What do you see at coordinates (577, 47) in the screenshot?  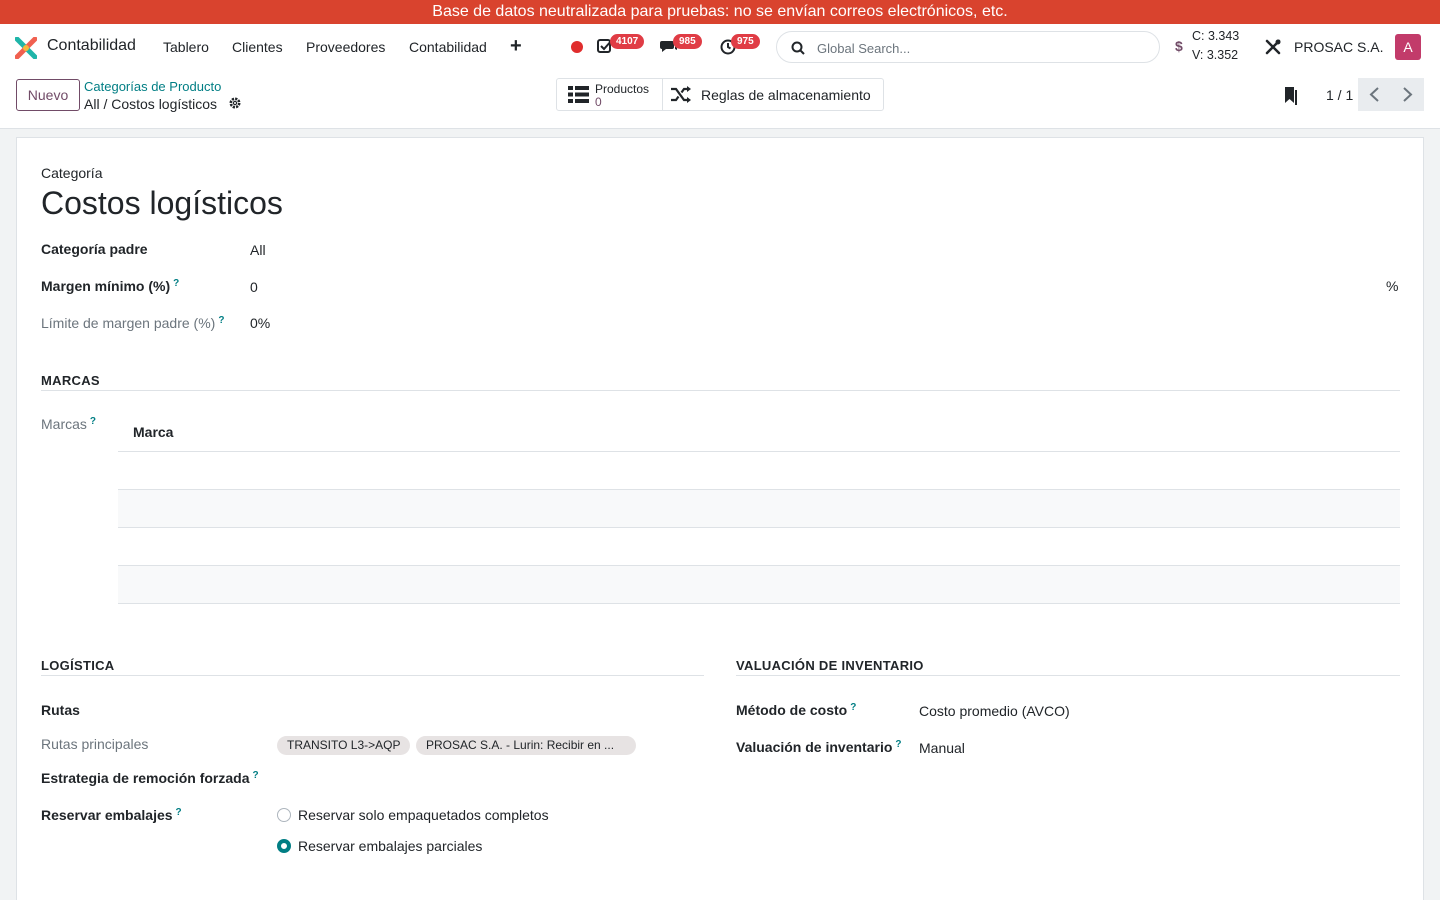 I see `record-status-icon` at bounding box center [577, 47].